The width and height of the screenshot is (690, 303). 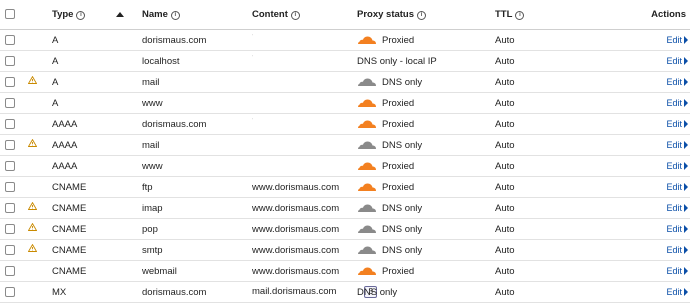 What do you see at coordinates (37, 187) in the screenshot?
I see `warning-cell` at bounding box center [37, 187].